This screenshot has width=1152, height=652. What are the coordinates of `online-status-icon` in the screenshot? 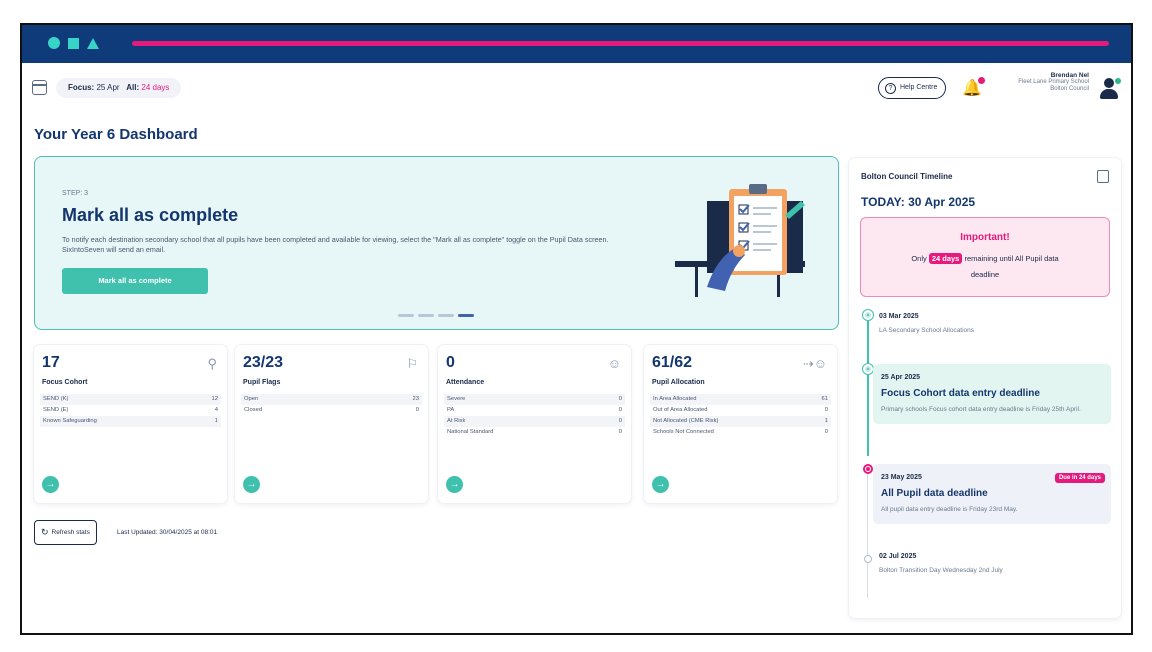 It's located at (1118, 81).